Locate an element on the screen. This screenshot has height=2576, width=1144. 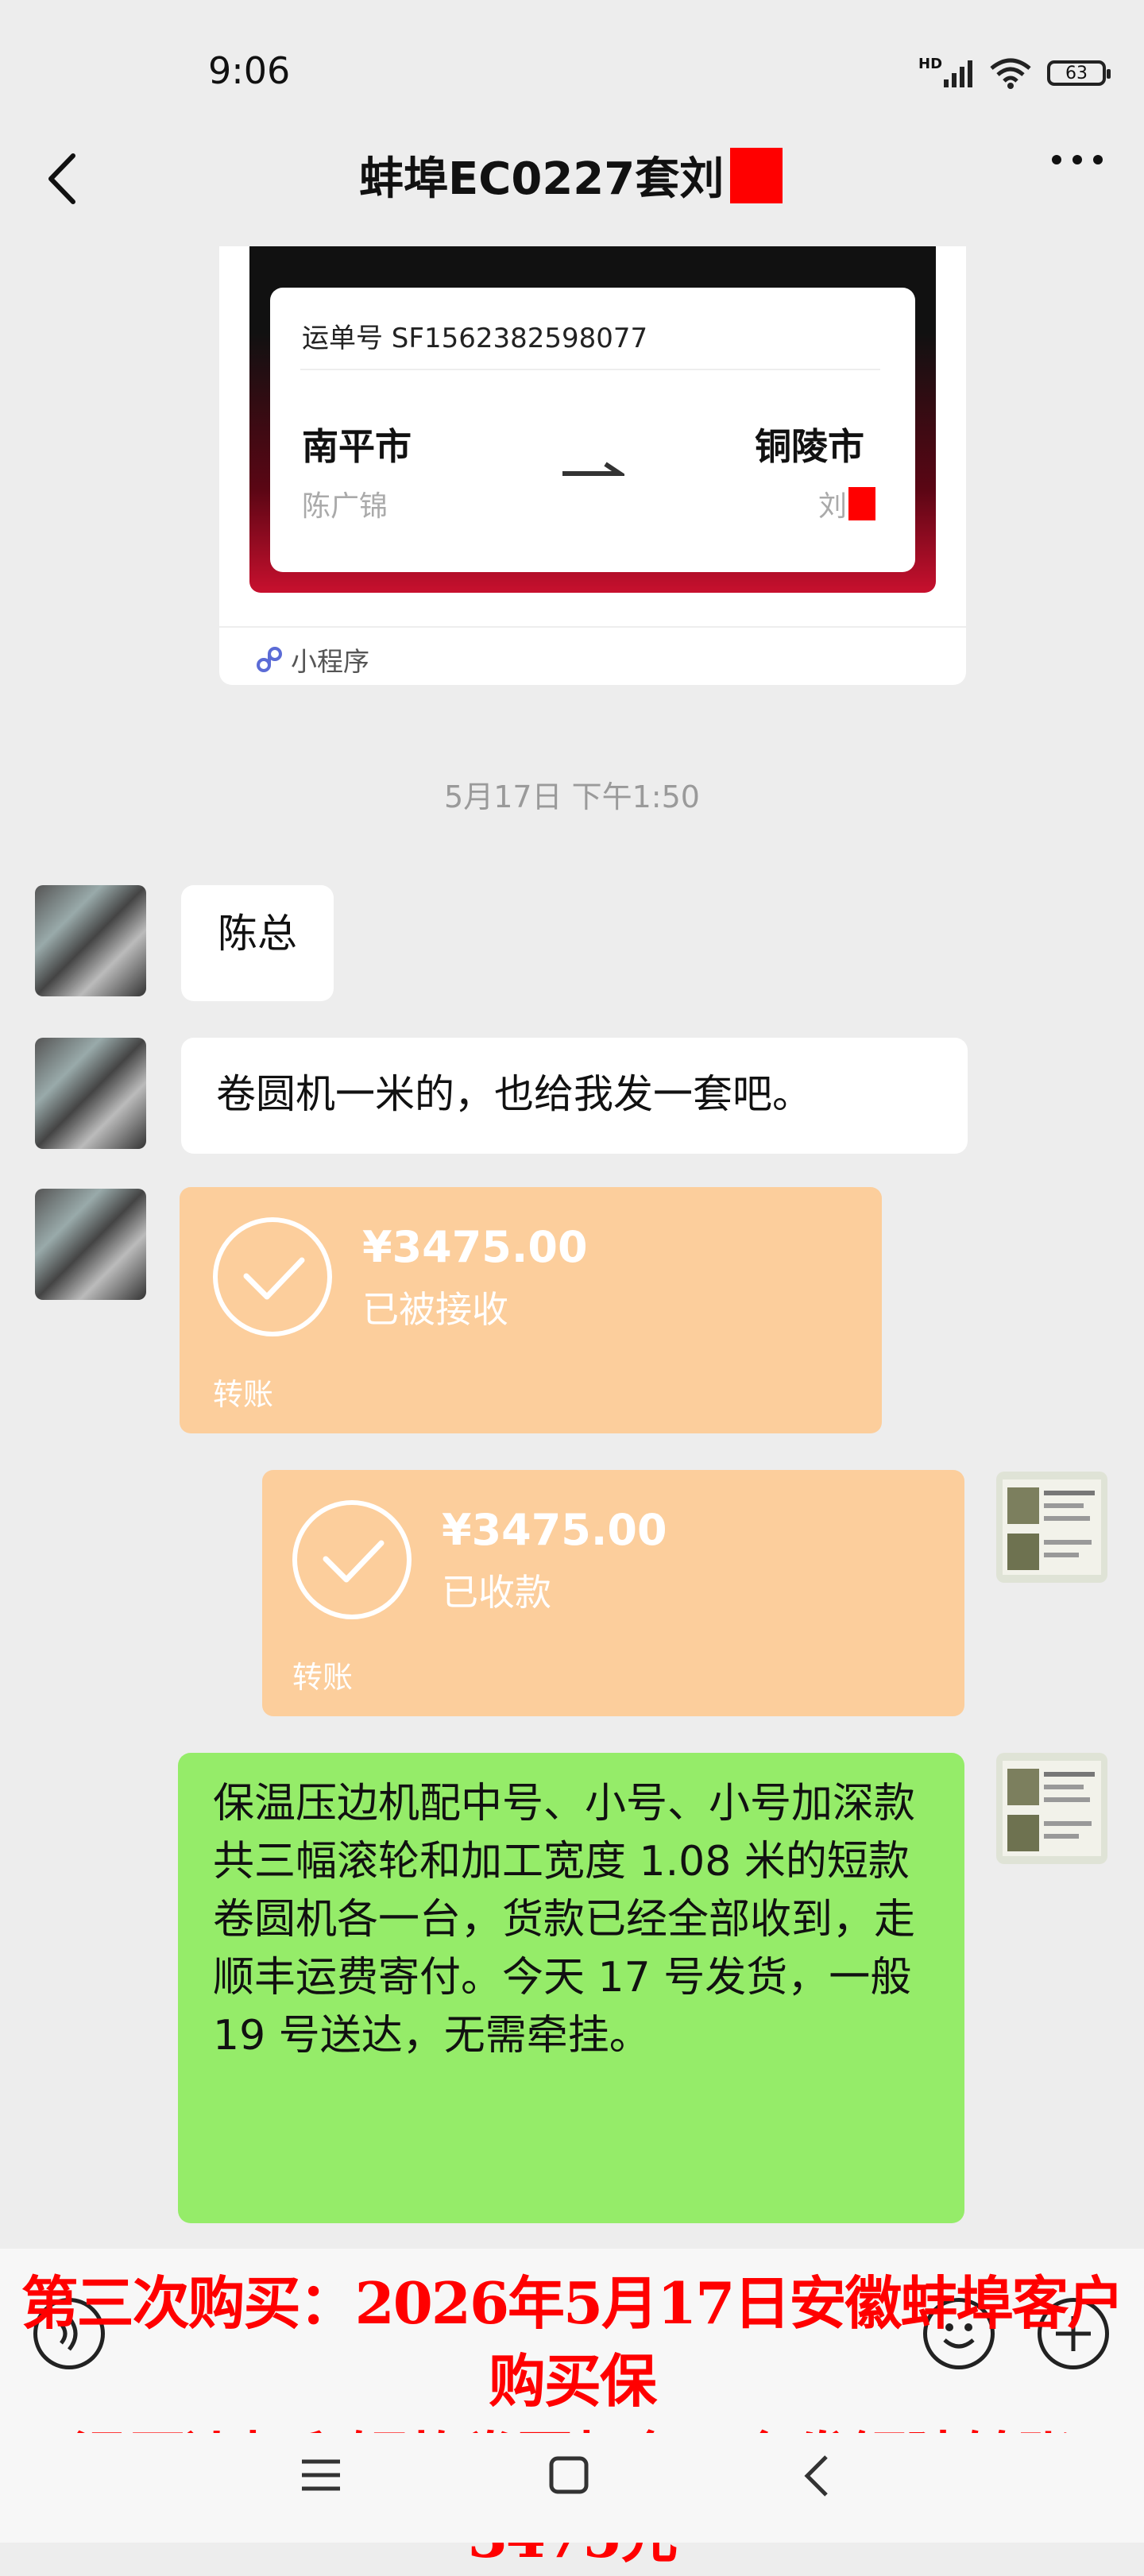
signal-icon: HD is located at coordinates (946, 73).